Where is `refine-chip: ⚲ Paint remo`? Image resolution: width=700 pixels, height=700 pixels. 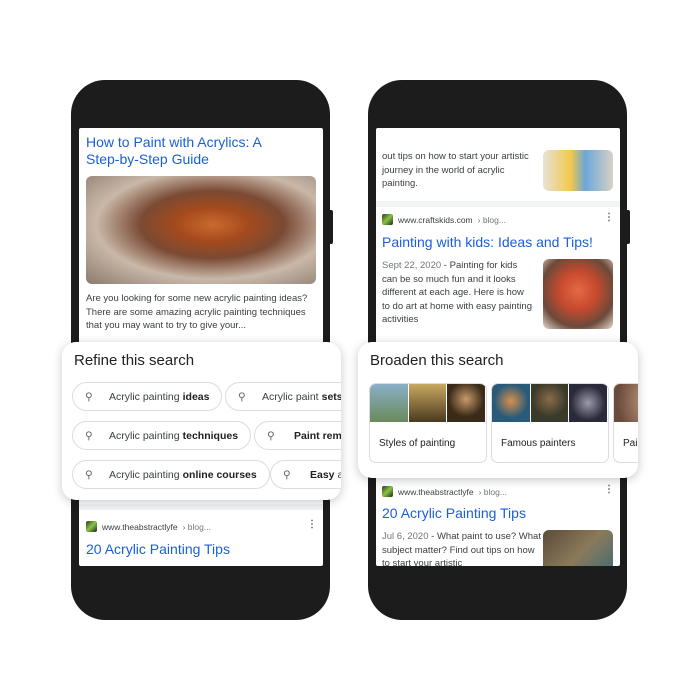
refine-chip: ⚲ Paint remo is located at coordinates (297, 435).